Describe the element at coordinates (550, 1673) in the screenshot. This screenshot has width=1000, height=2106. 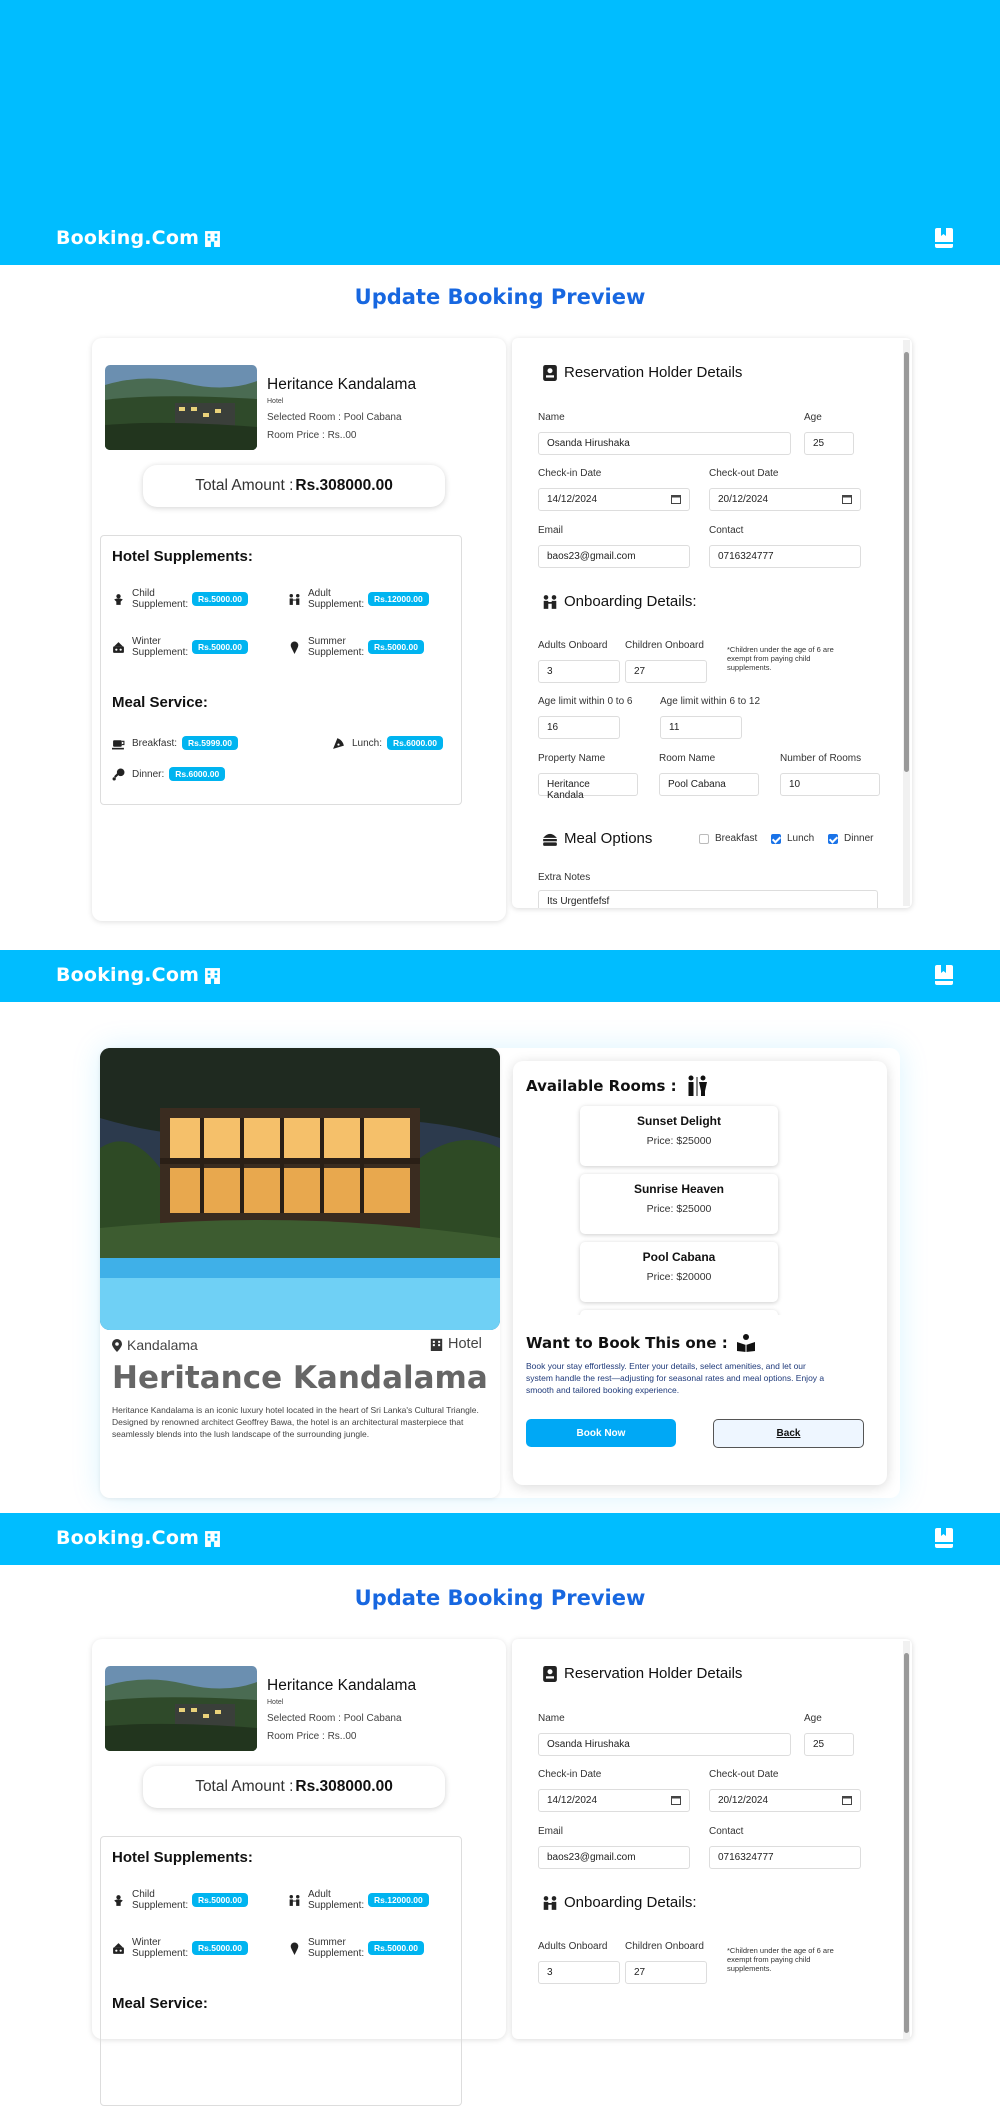
I see `id-badge-icon` at that location.